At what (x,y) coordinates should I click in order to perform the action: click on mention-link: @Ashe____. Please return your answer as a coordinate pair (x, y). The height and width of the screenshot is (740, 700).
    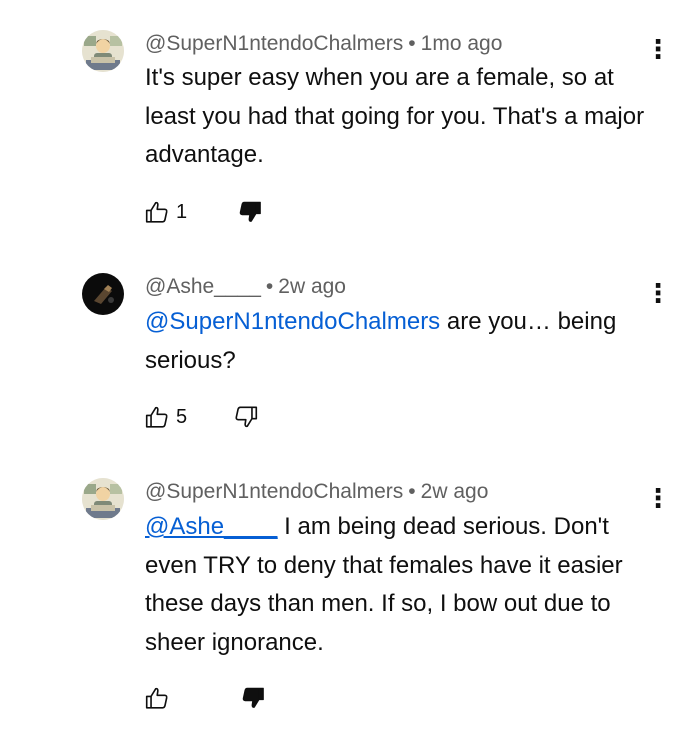
    Looking at the image, I should click on (211, 526).